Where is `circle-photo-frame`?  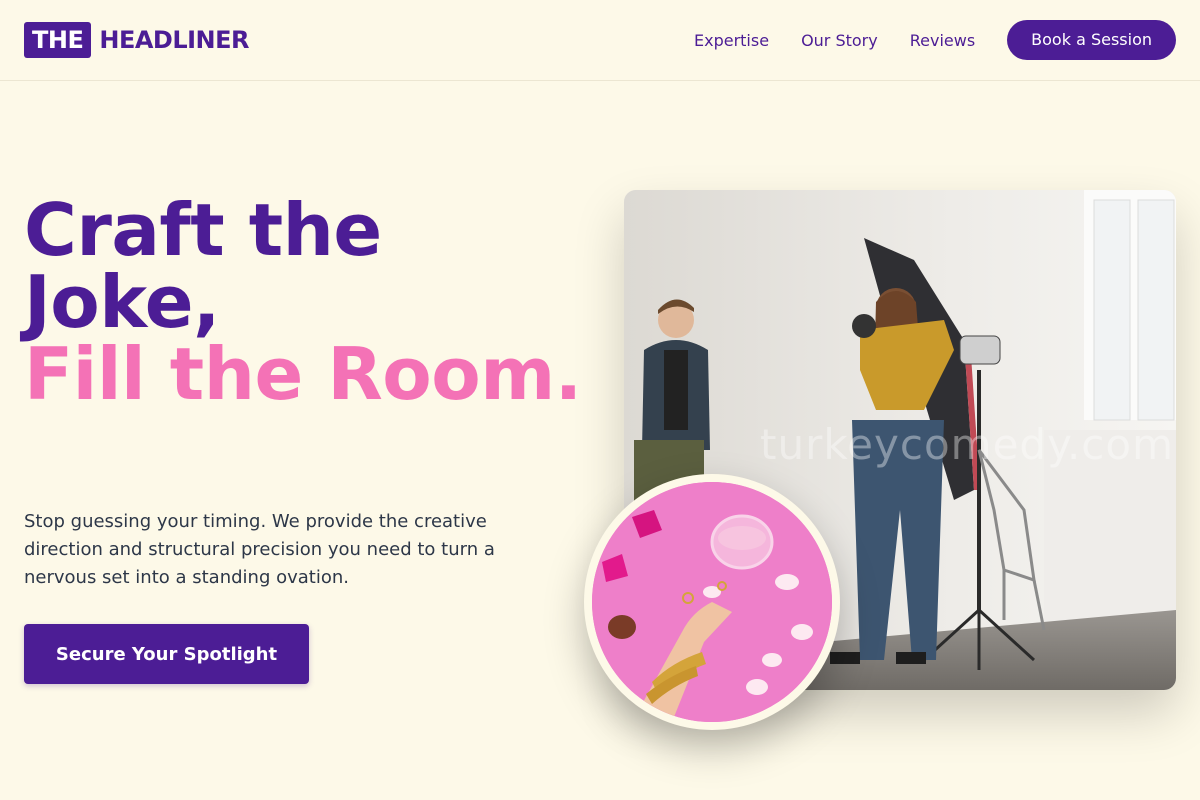 circle-photo-frame is located at coordinates (712, 602).